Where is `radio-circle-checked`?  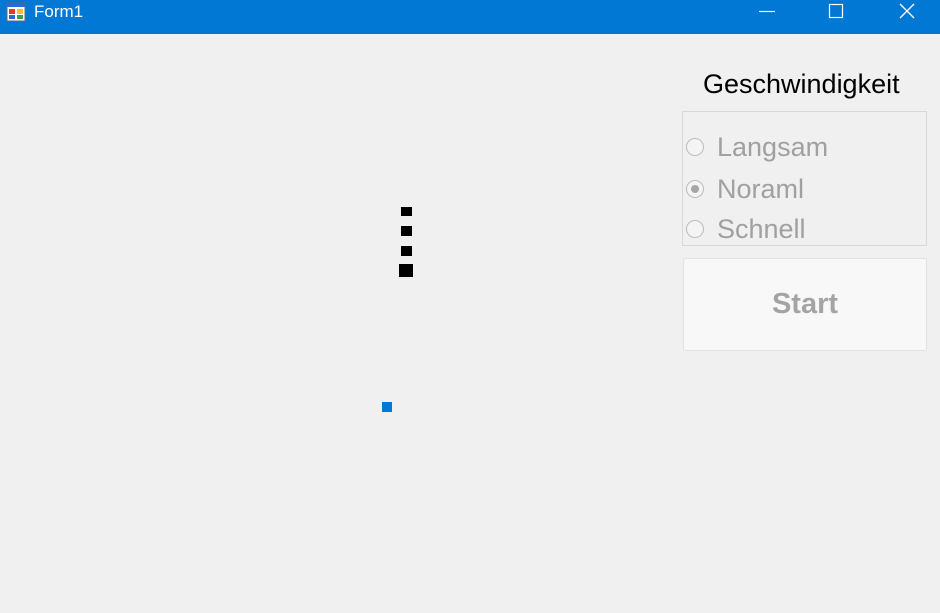
radio-circle-checked is located at coordinates (695, 189).